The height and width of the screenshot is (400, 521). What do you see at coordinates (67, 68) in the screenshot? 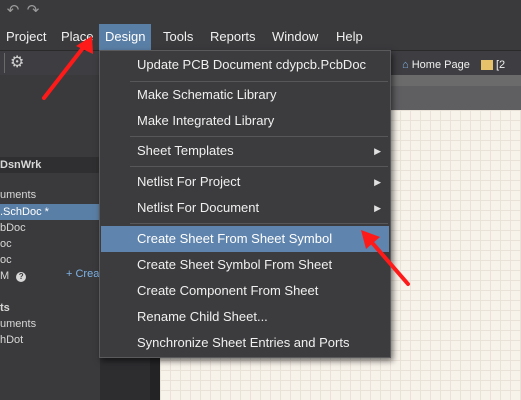
I see `arrow-to-design-menu` at bounding box center [67, 68].